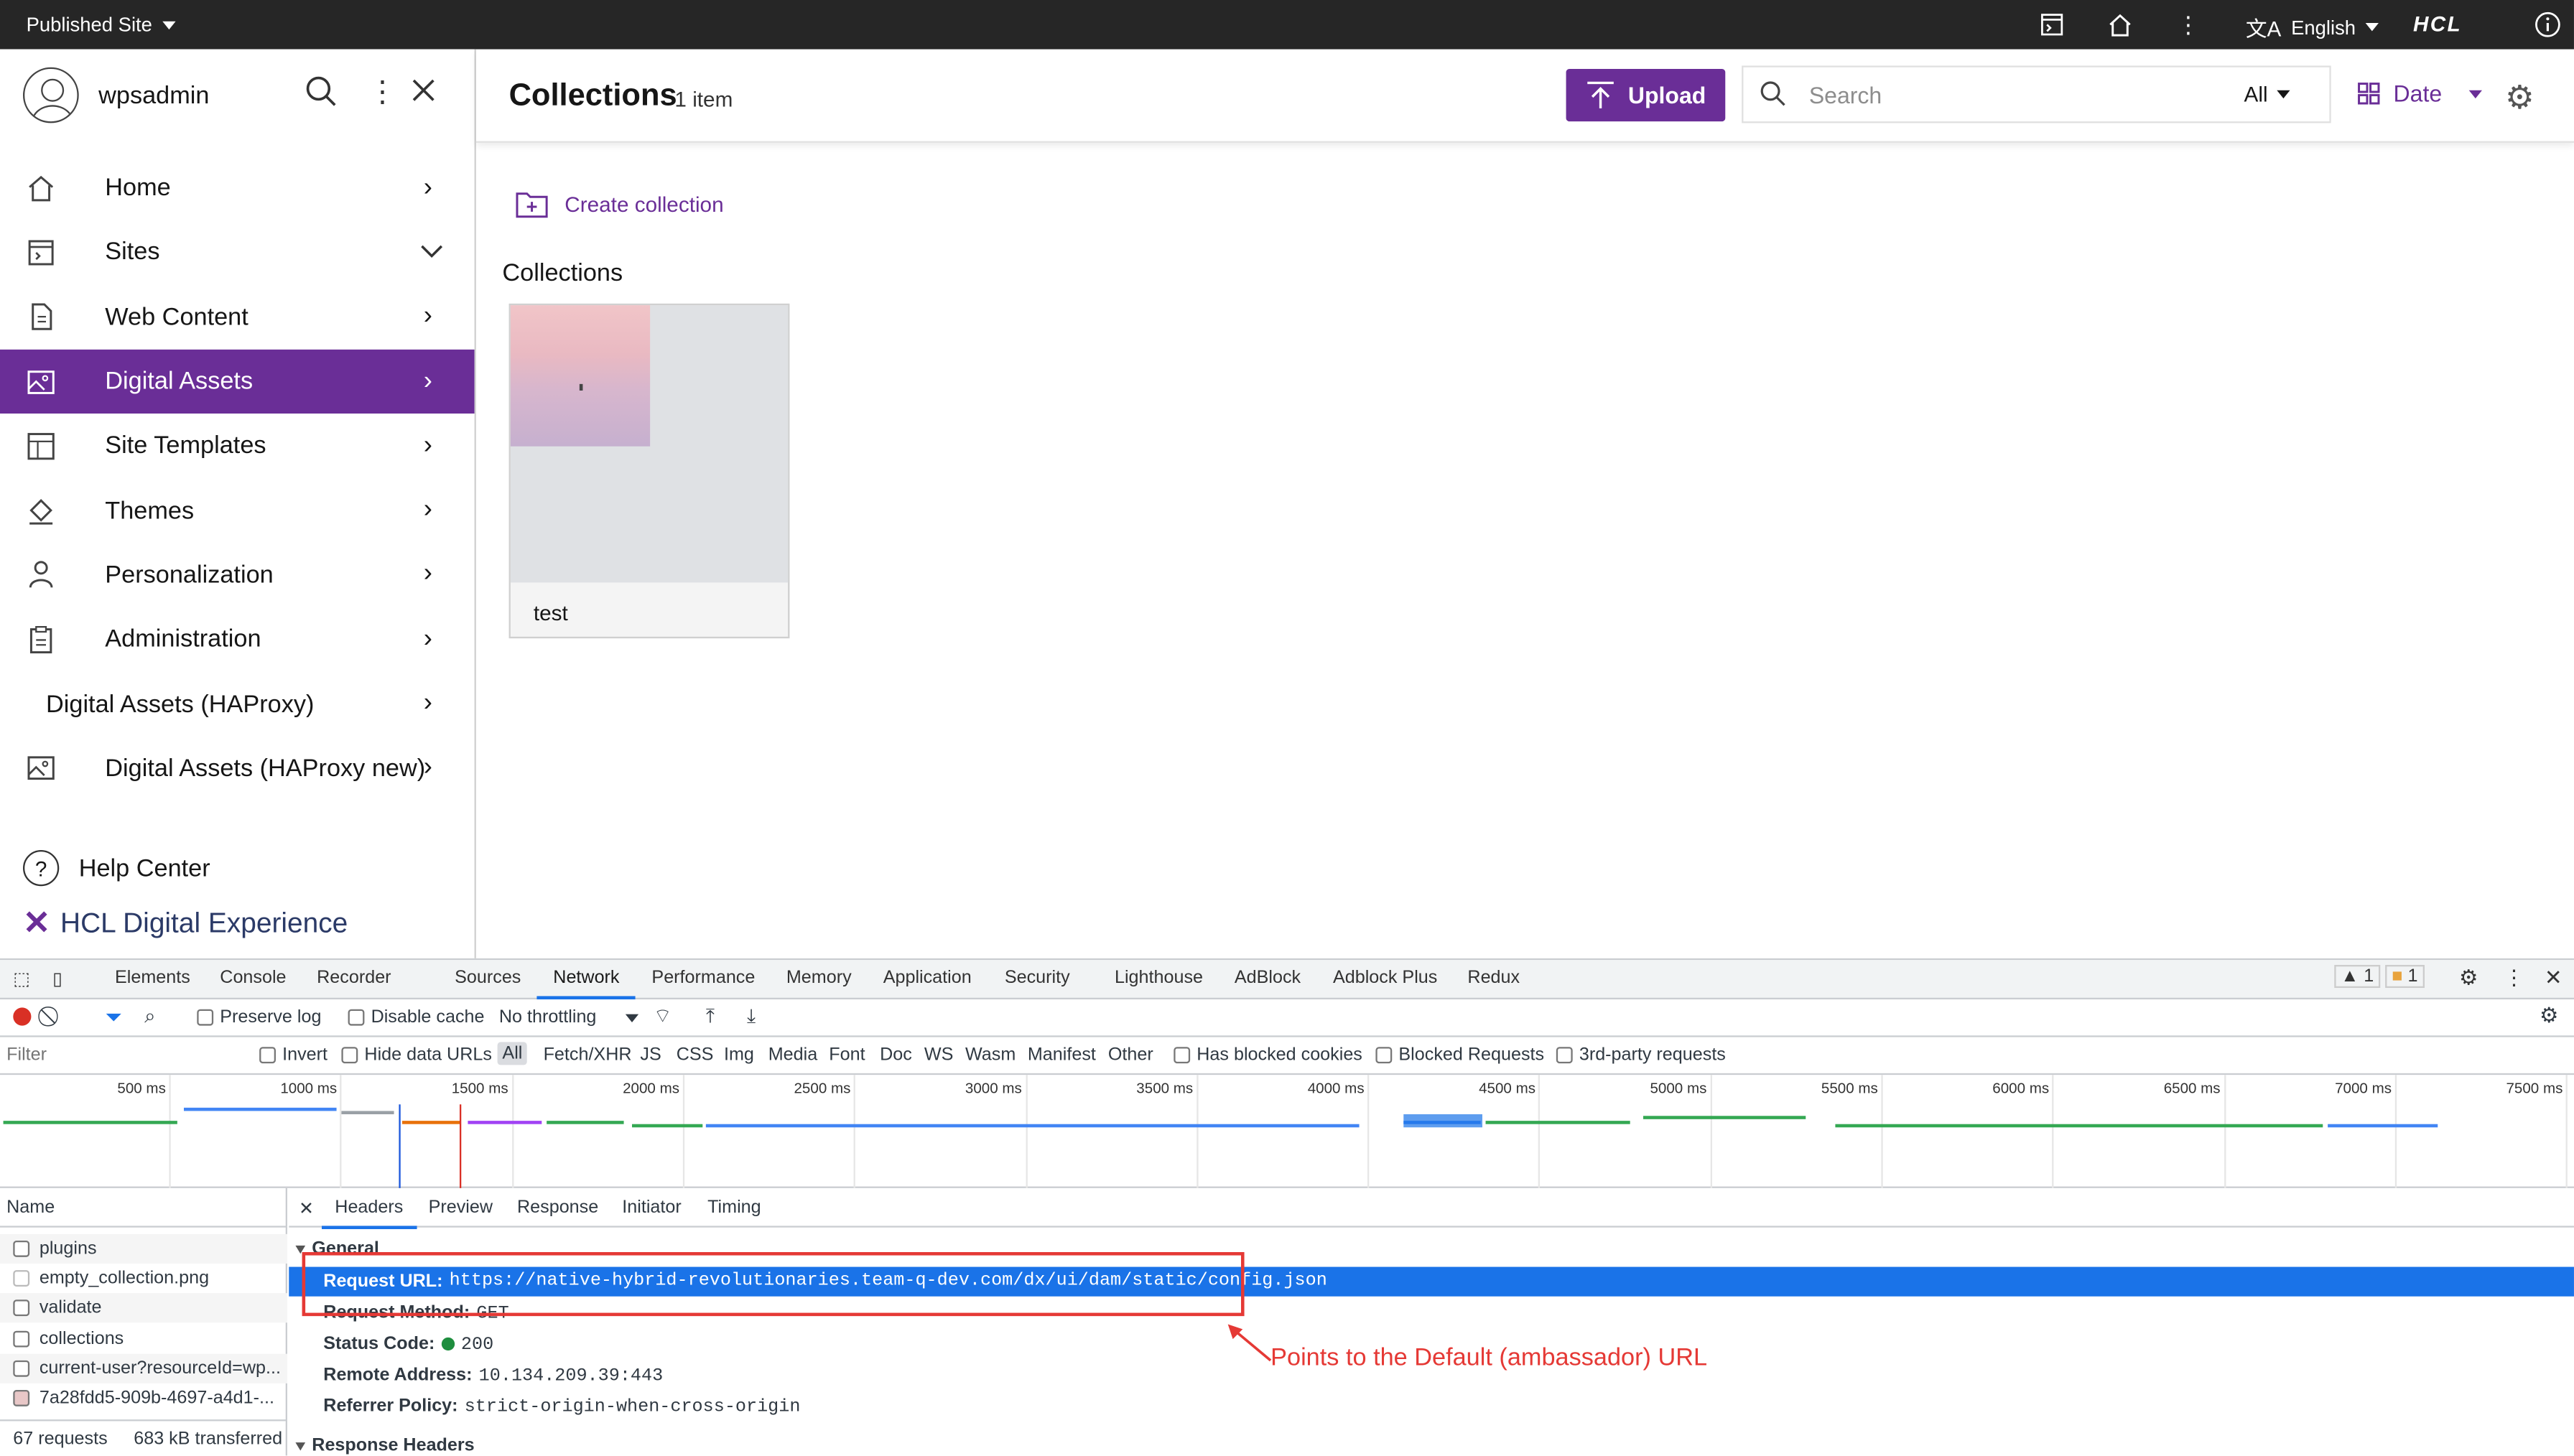 The width and height of the screenshot is (2574, 1456). I want to click on throttling-select: No throttling, so click(569, 1017).